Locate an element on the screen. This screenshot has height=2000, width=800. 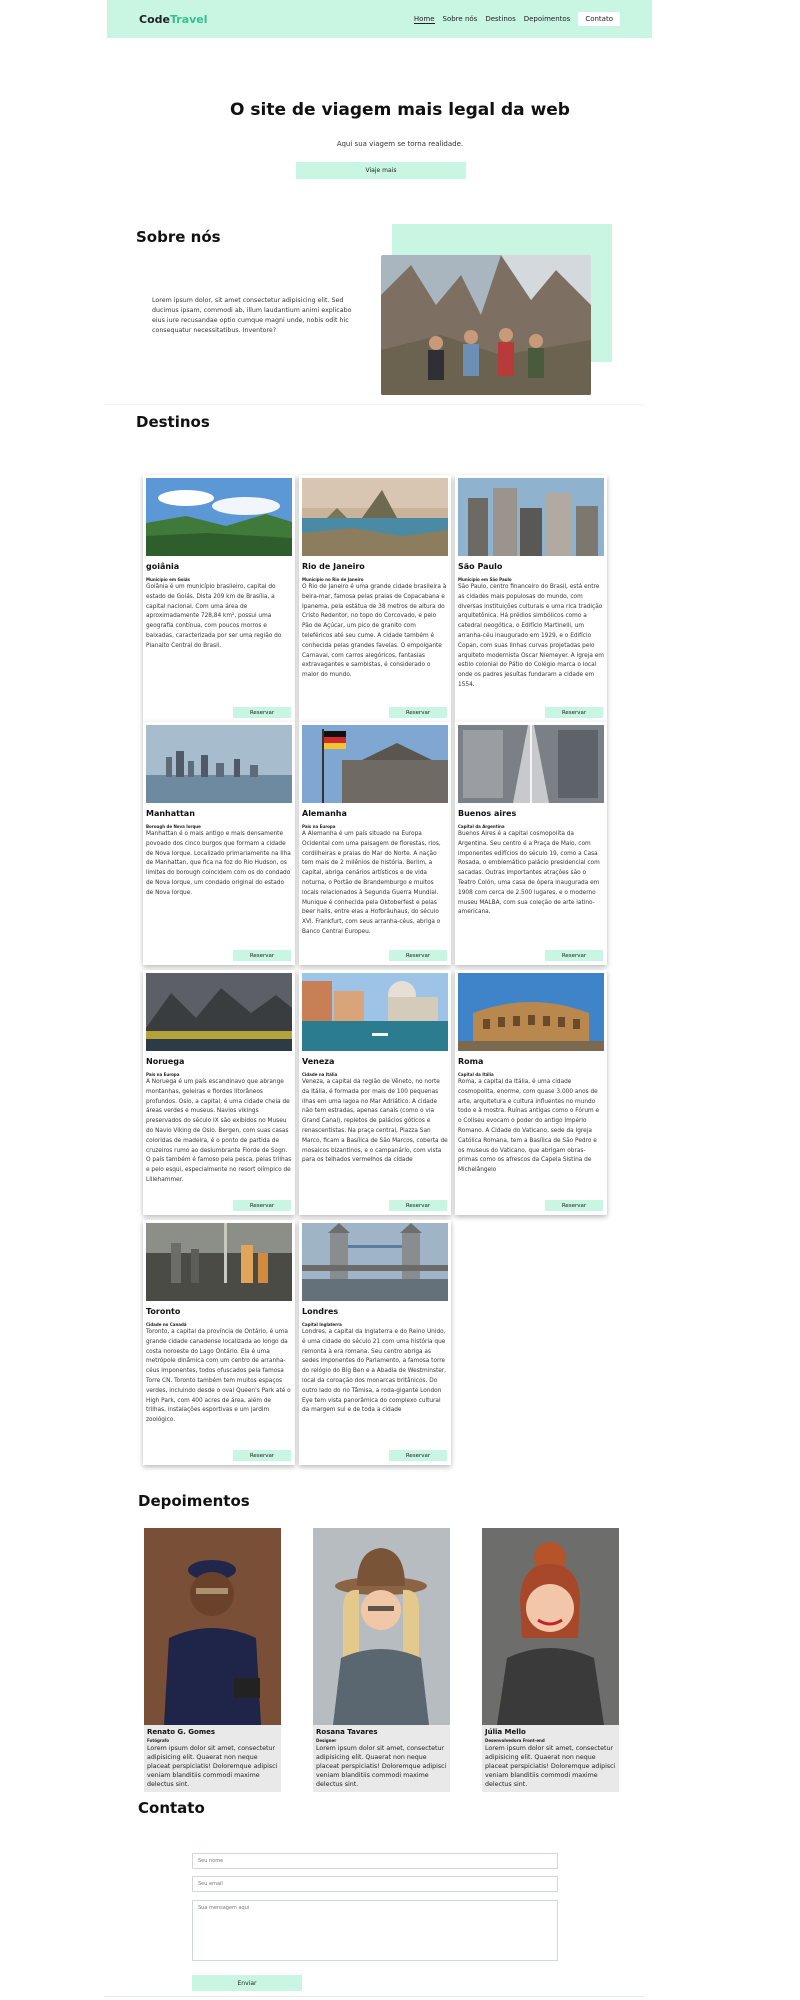
about-photo is located at coordinates (486, 325).